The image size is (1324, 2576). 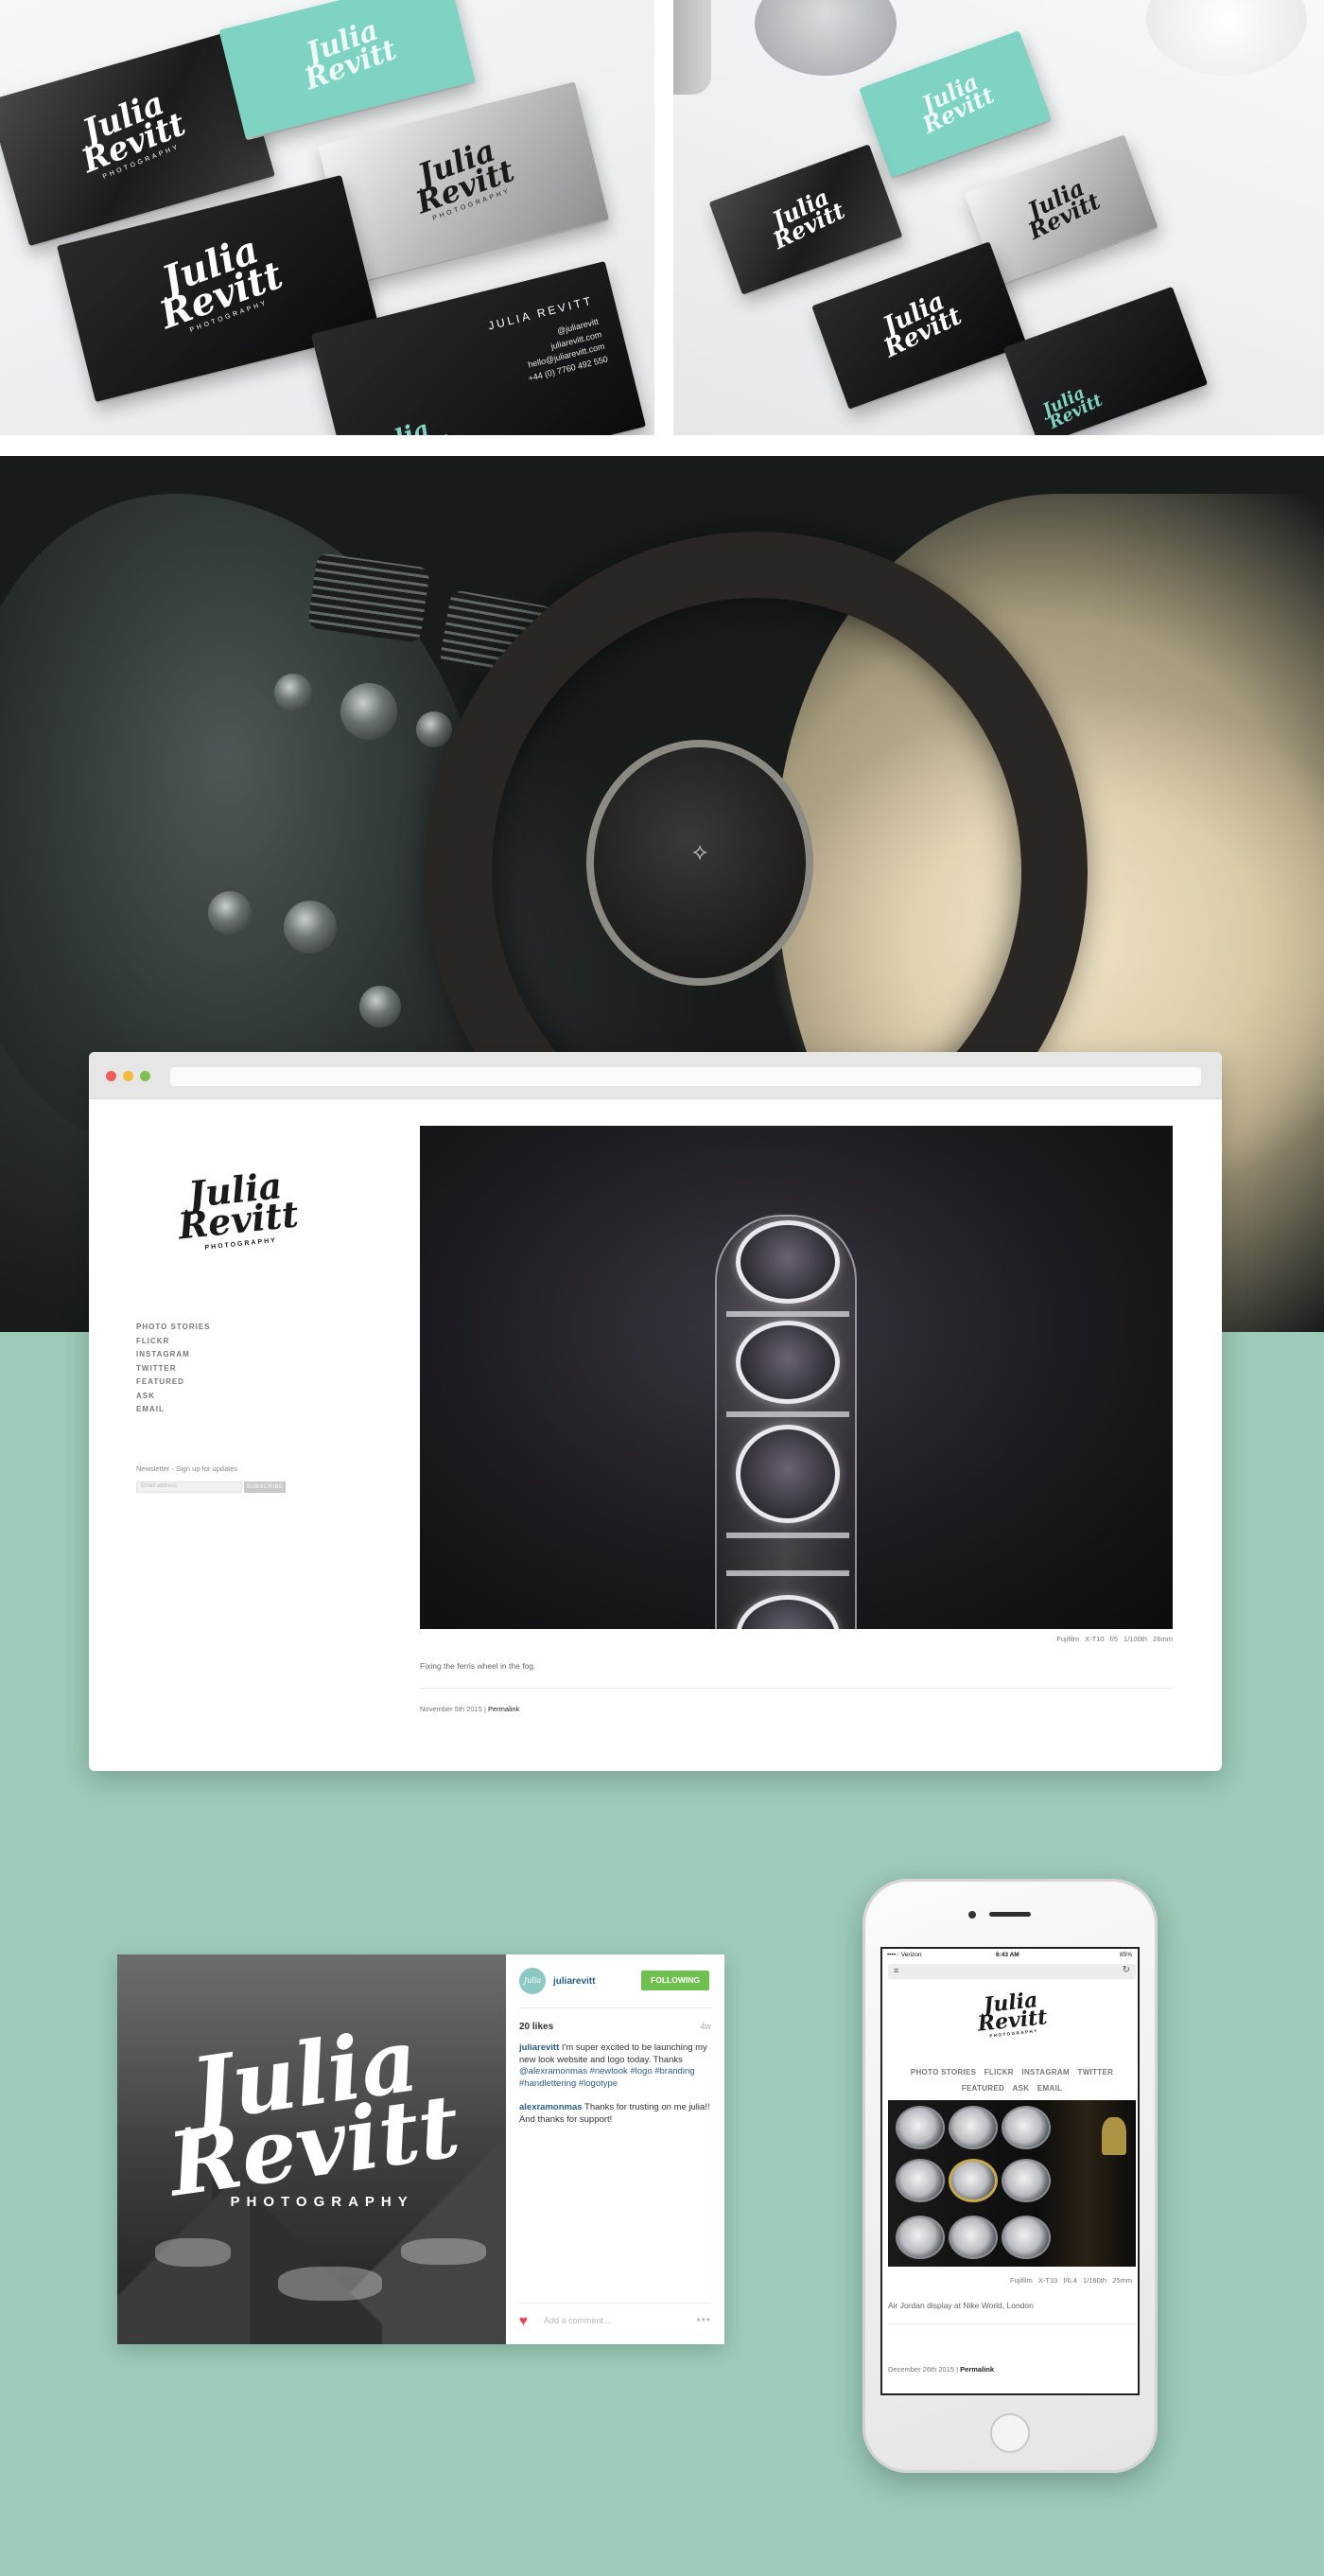 I want to click on clock-label: 6:43 AM, so click(x=1008, y=1955).